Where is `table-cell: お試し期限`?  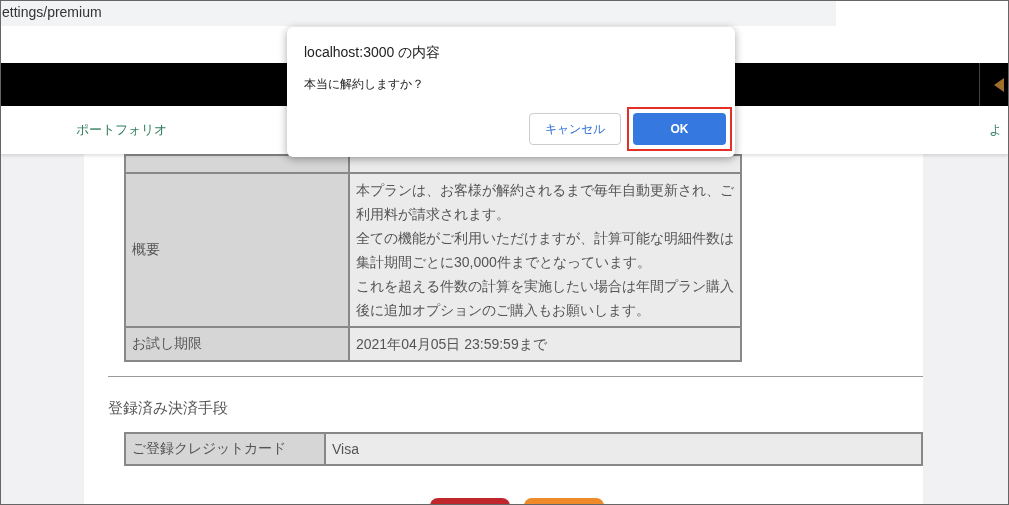
table-cell: お試し期限 is located at coordinates (237, 344).